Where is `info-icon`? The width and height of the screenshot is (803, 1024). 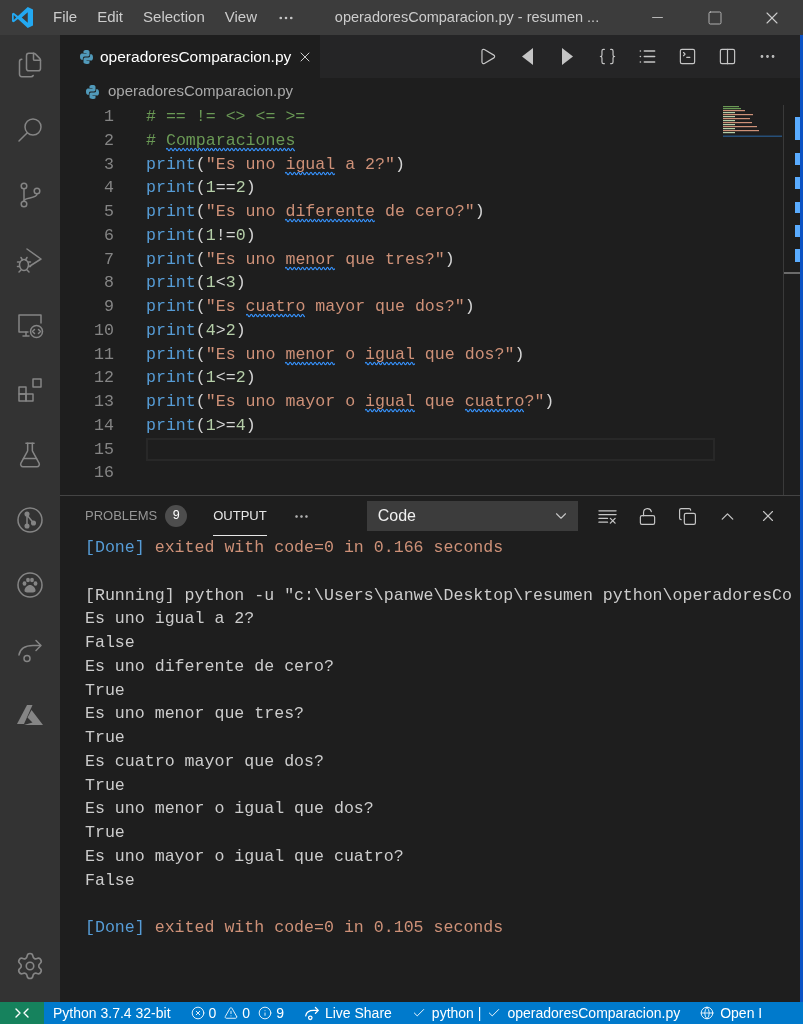 info-icon is located at coordinates (265, 1013).